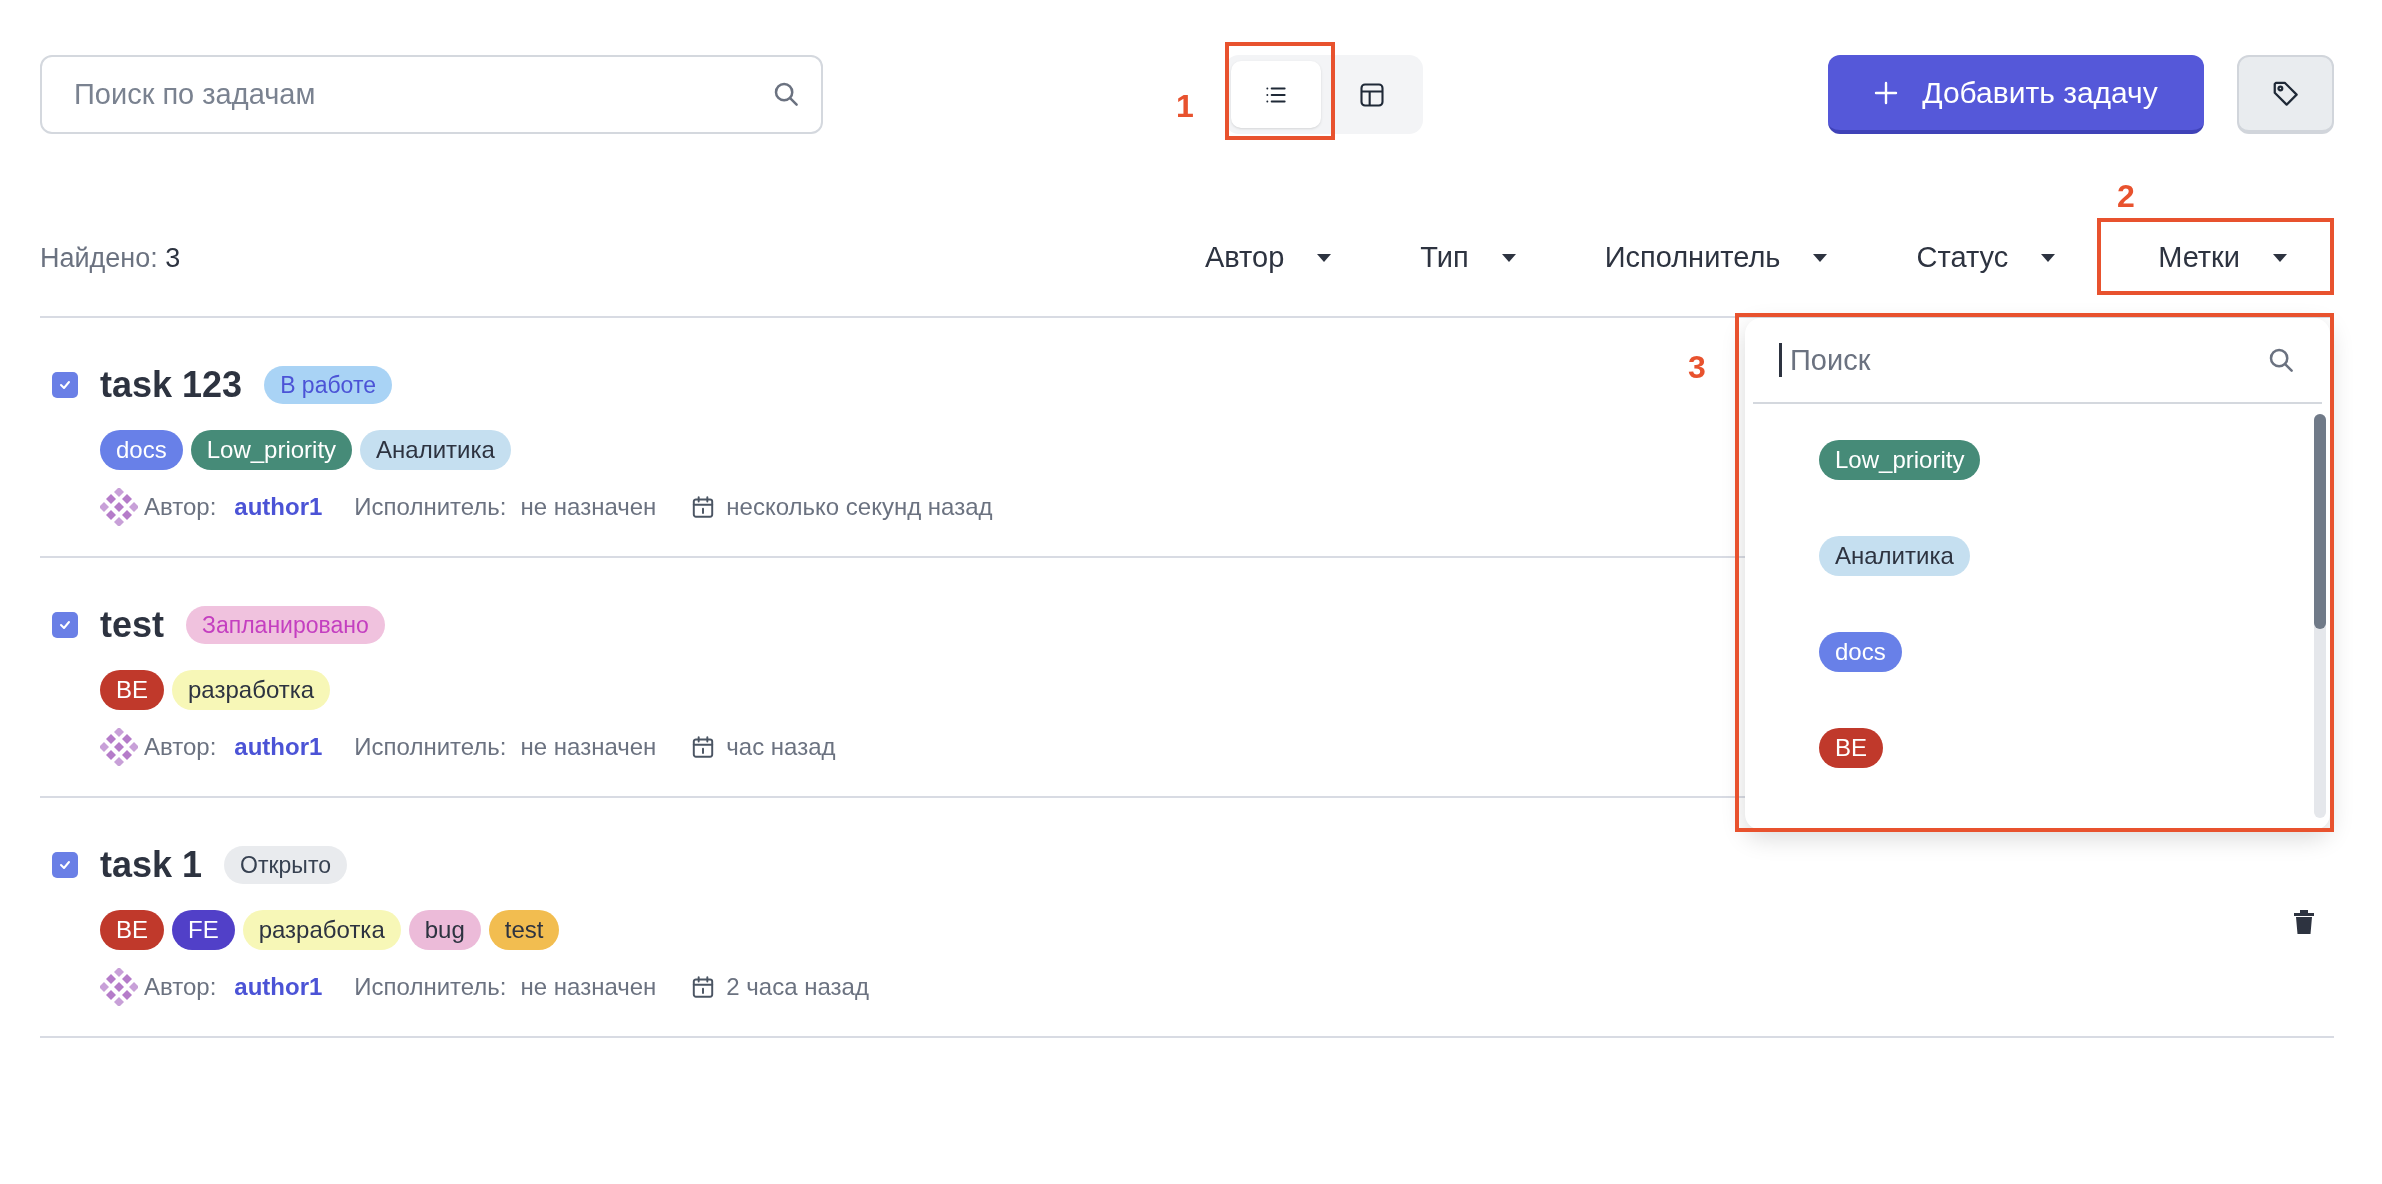 This screenshot has width=2382, height=1184. What do you see at coordinates (431, 94) in the screenshot?
I see `search-field: Поиск по задачам` at bounding box center [431, 94].